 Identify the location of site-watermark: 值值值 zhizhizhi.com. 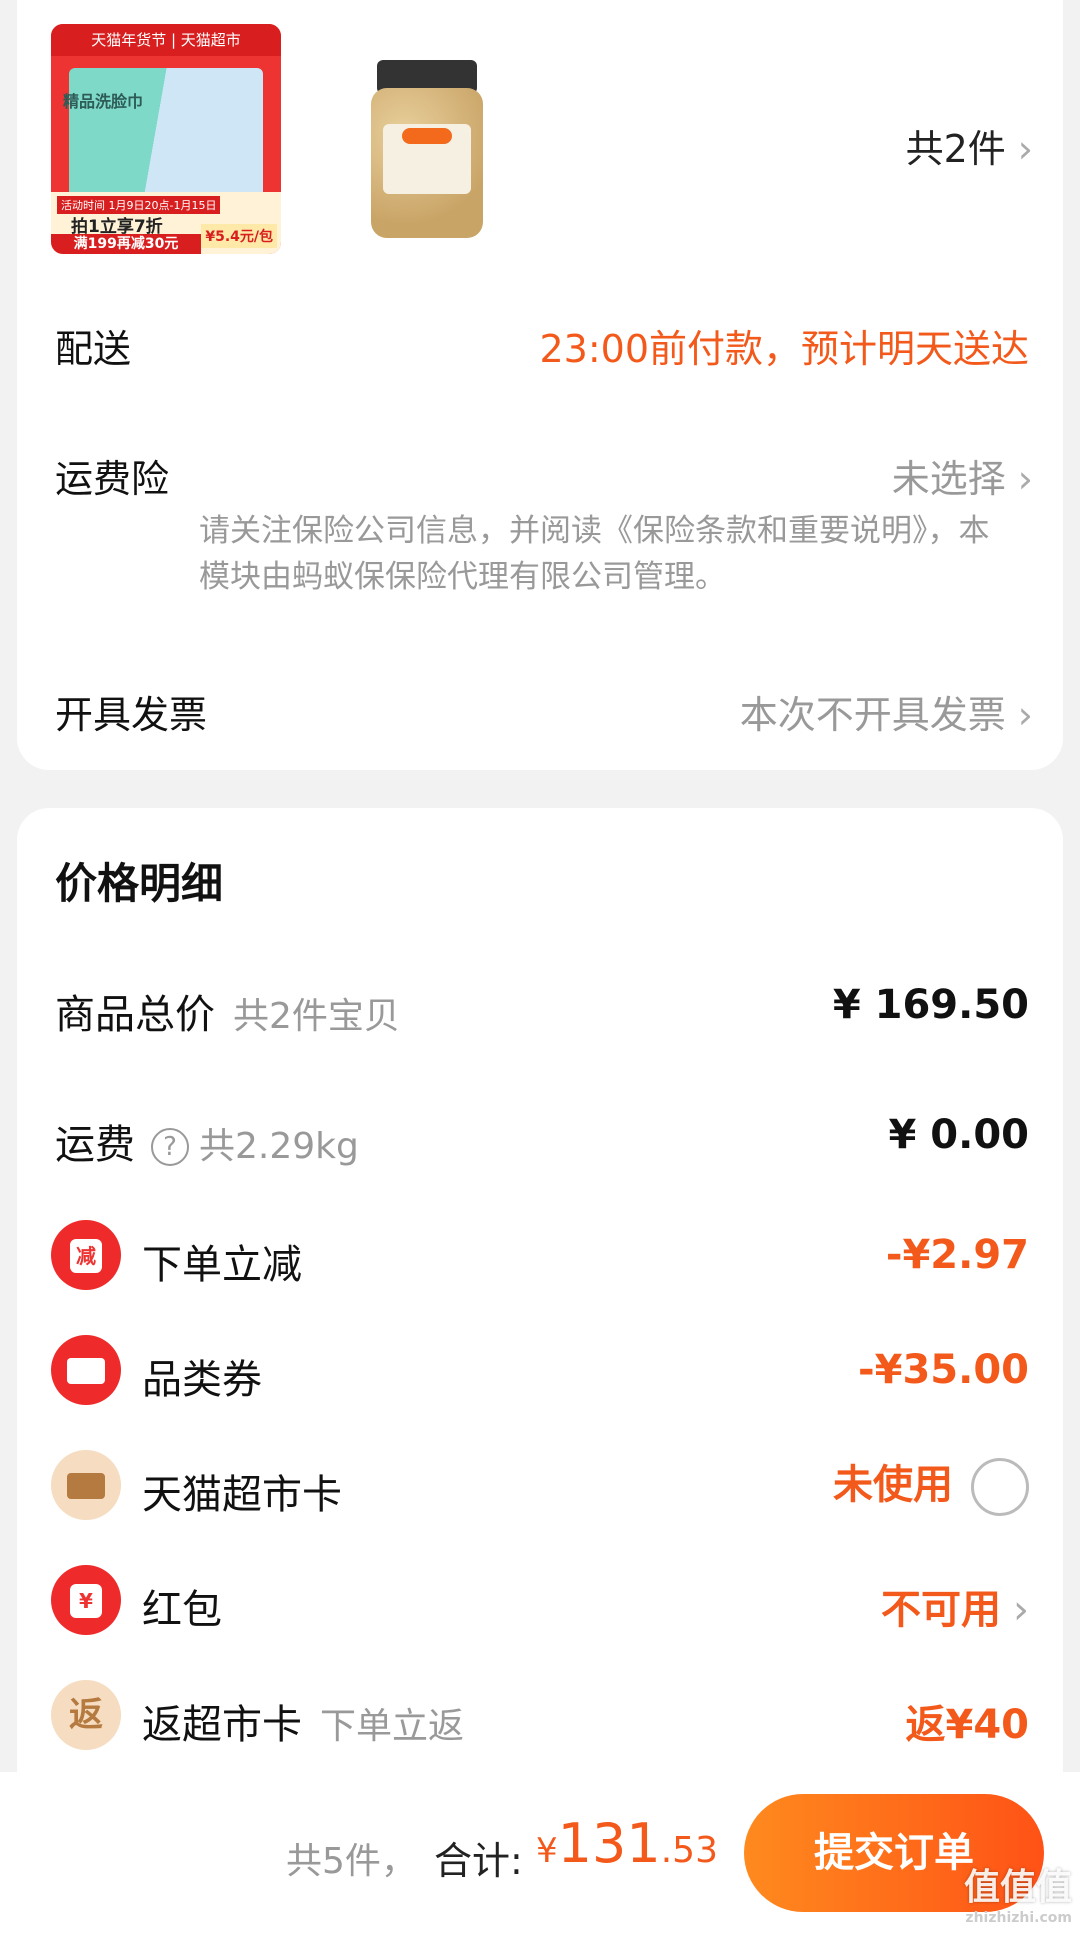
(1017, 1896).